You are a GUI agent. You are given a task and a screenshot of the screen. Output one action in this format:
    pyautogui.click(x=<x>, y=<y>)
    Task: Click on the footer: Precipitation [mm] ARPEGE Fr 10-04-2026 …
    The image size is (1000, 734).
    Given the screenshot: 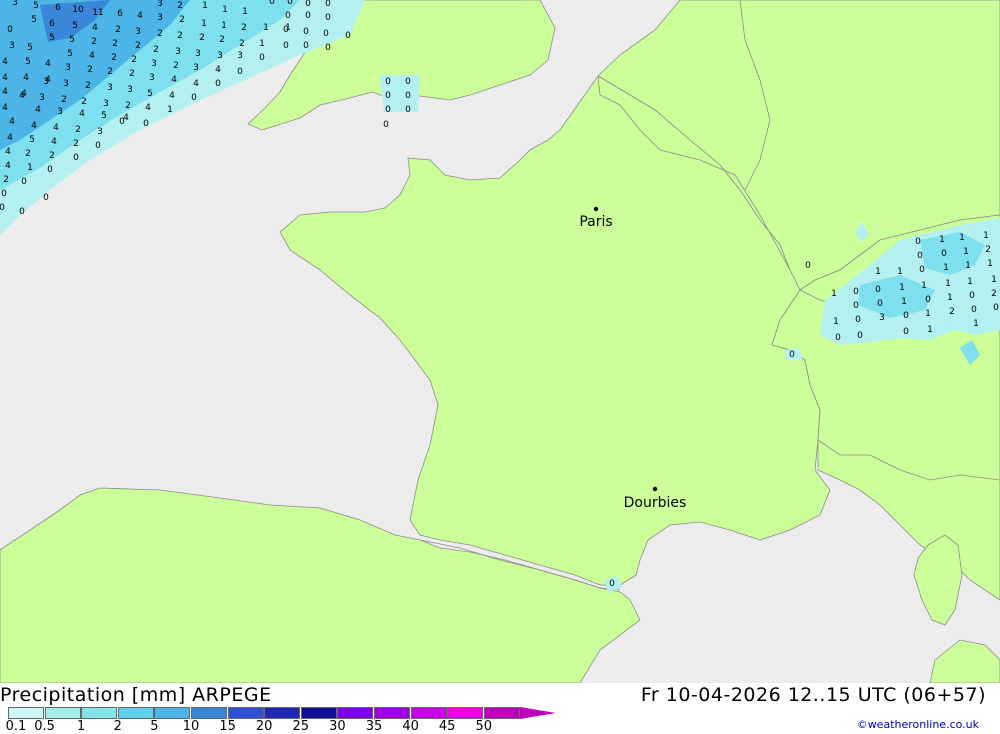 What is the action you would take?
    pyautogui.click(x=500, y=708)
    